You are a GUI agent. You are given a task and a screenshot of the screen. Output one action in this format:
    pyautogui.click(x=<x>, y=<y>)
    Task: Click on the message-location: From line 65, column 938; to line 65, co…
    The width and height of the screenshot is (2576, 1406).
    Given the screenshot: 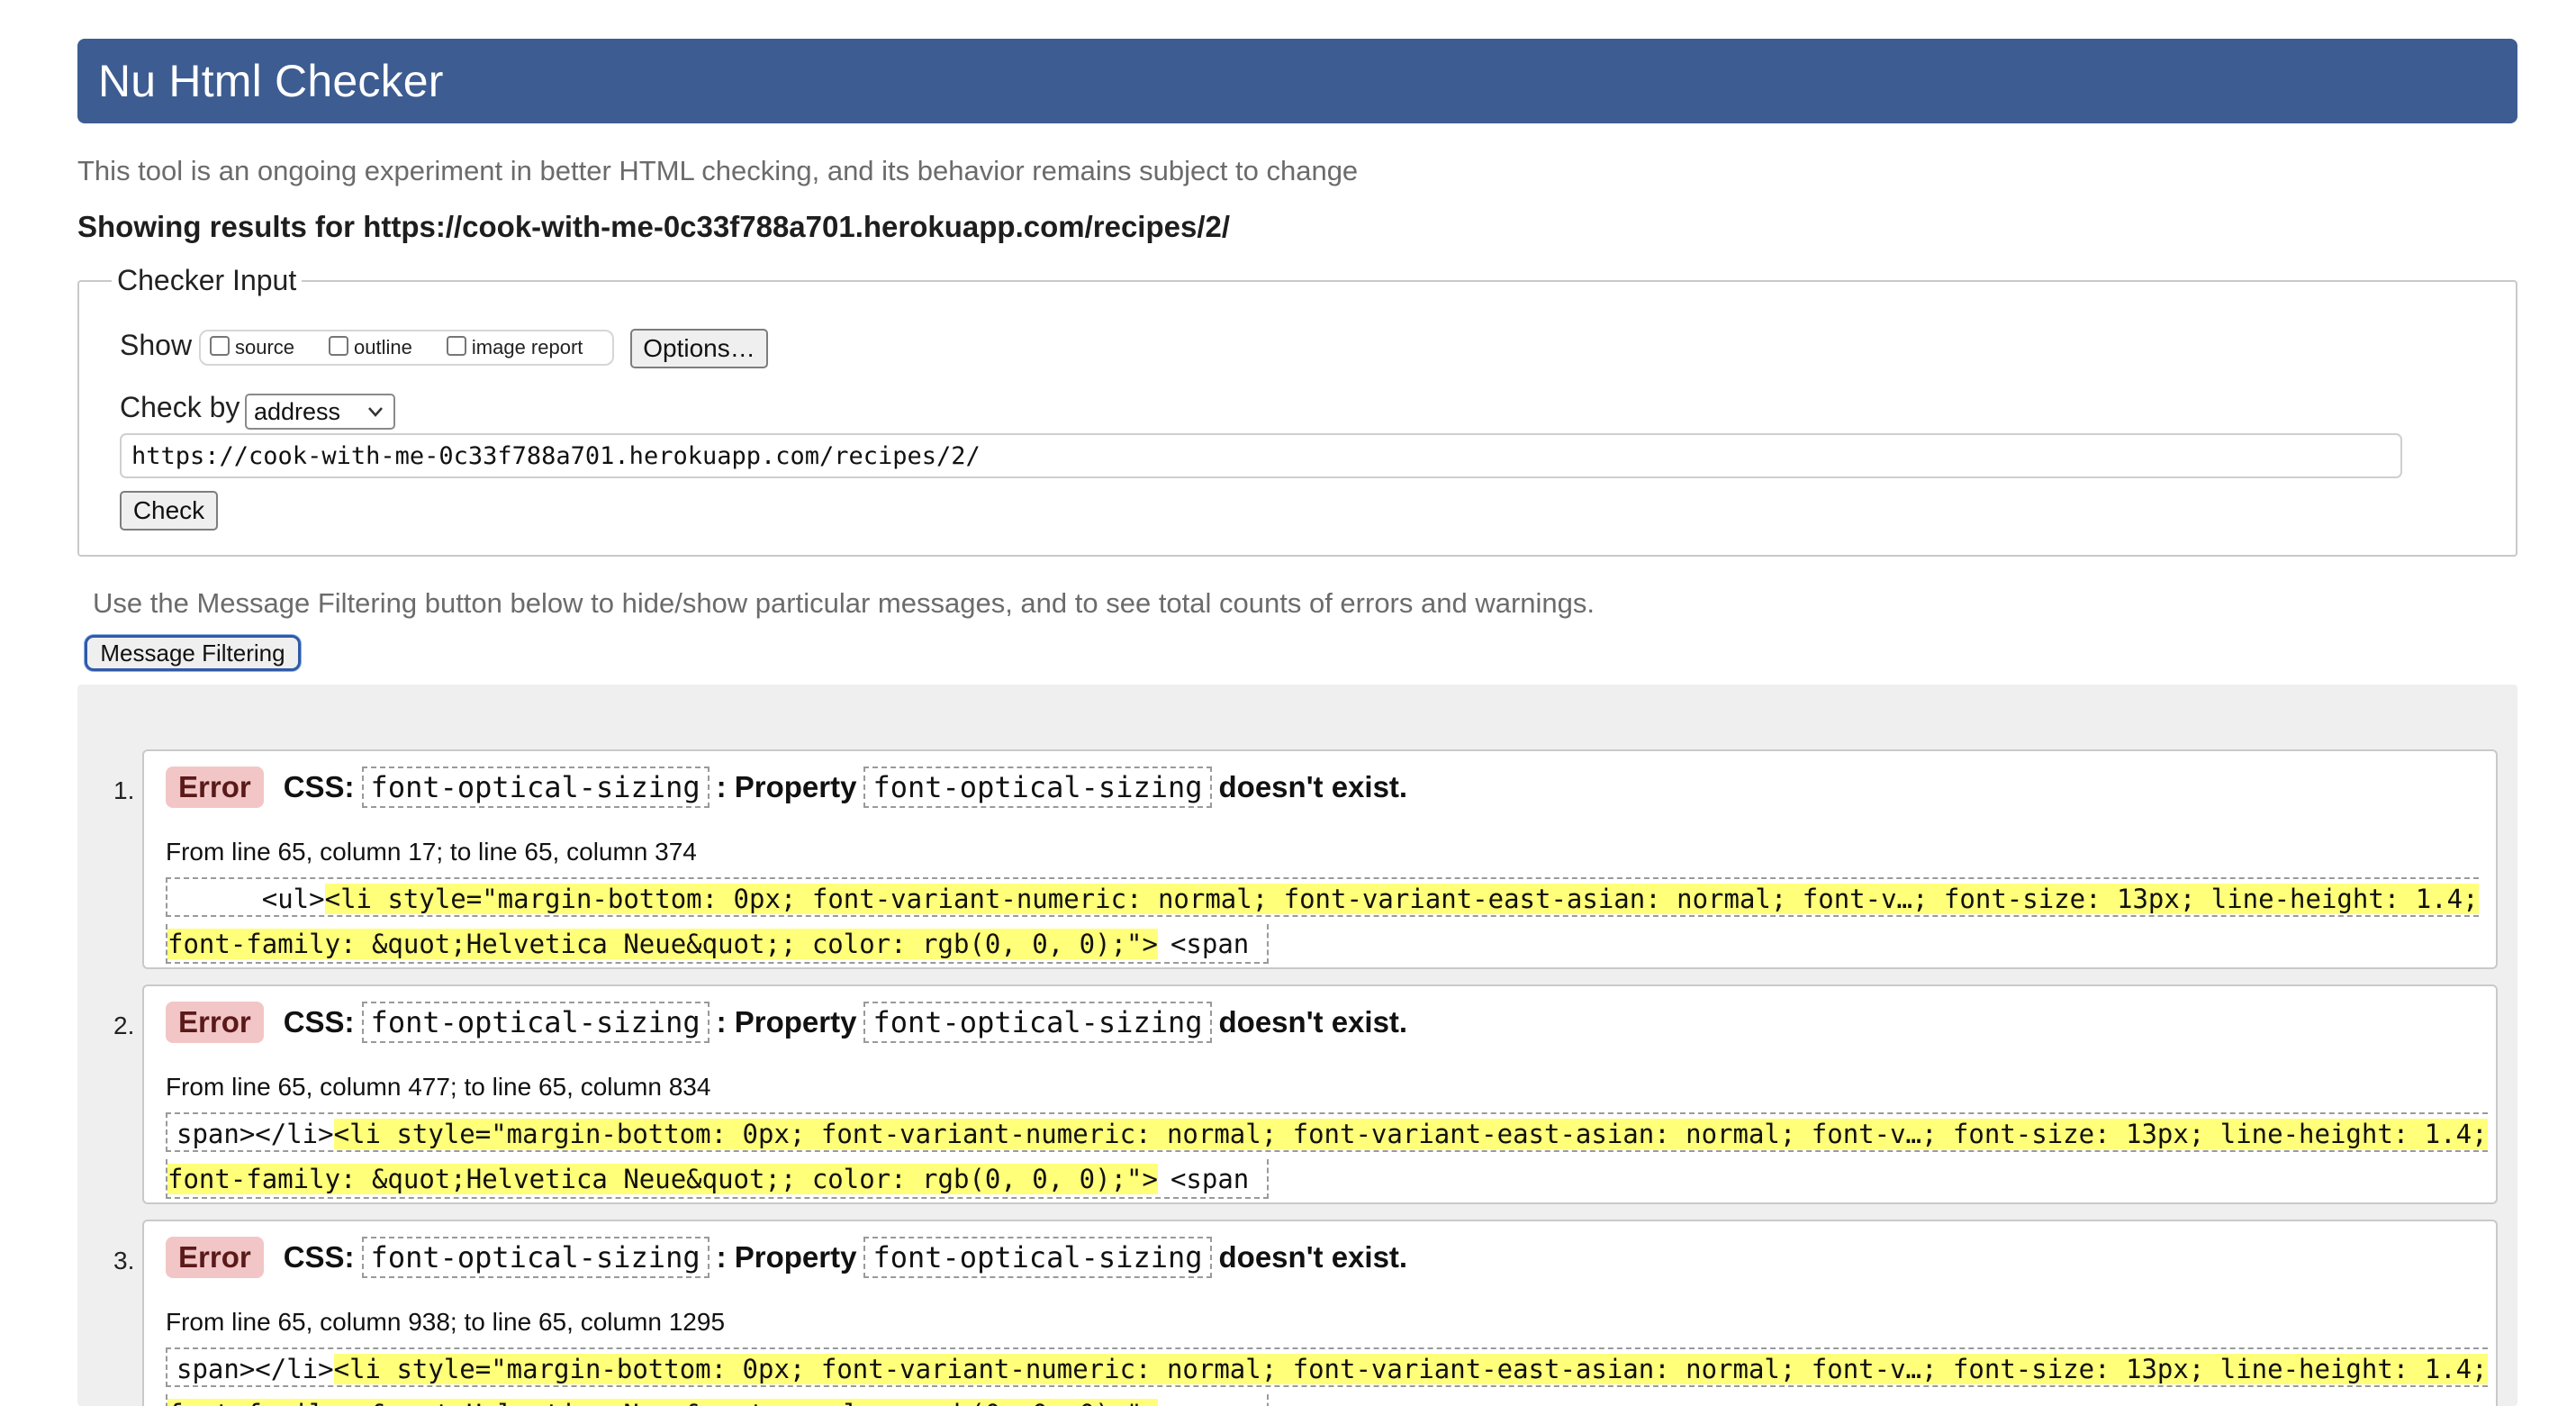 What is the action you would take?
    pyautogui.click(x=446, y=1322)
    